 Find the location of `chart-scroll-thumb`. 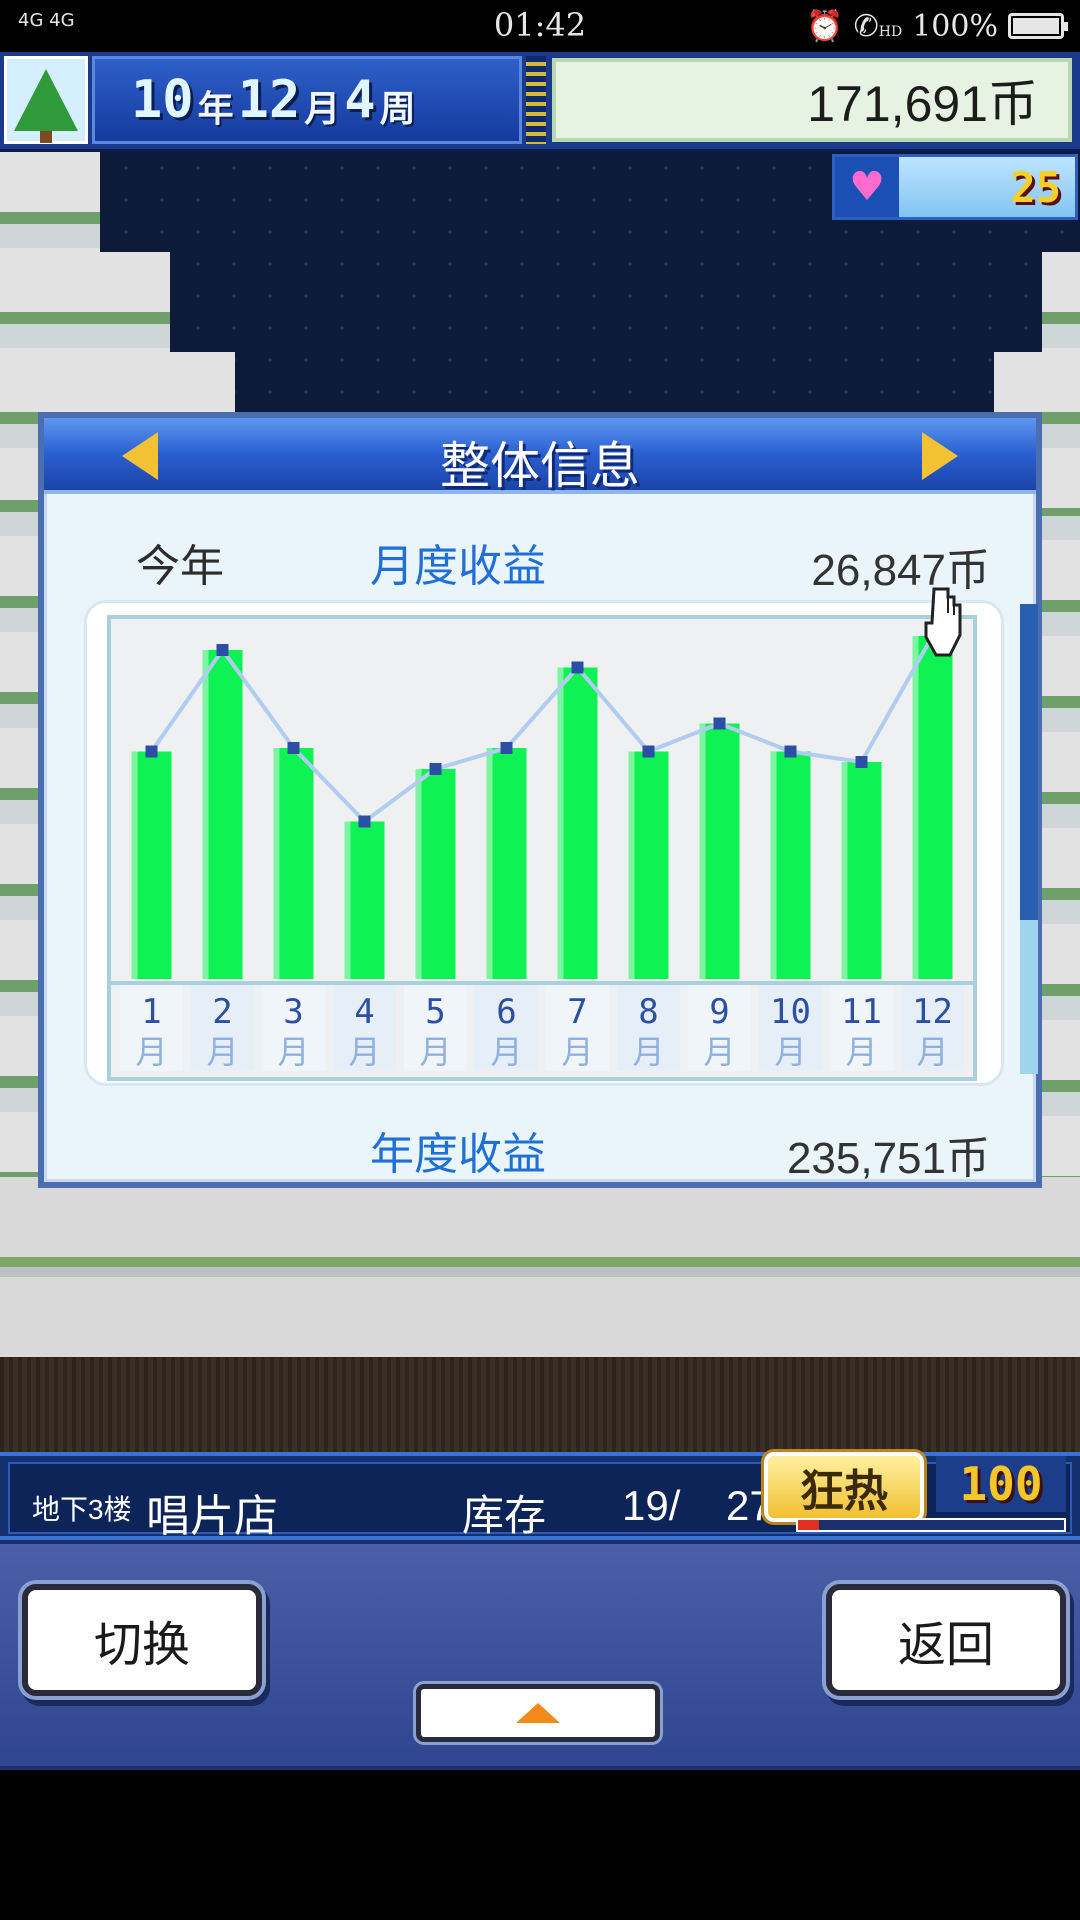

chart-scroll-thumb is located at coordinates (1029, 762).